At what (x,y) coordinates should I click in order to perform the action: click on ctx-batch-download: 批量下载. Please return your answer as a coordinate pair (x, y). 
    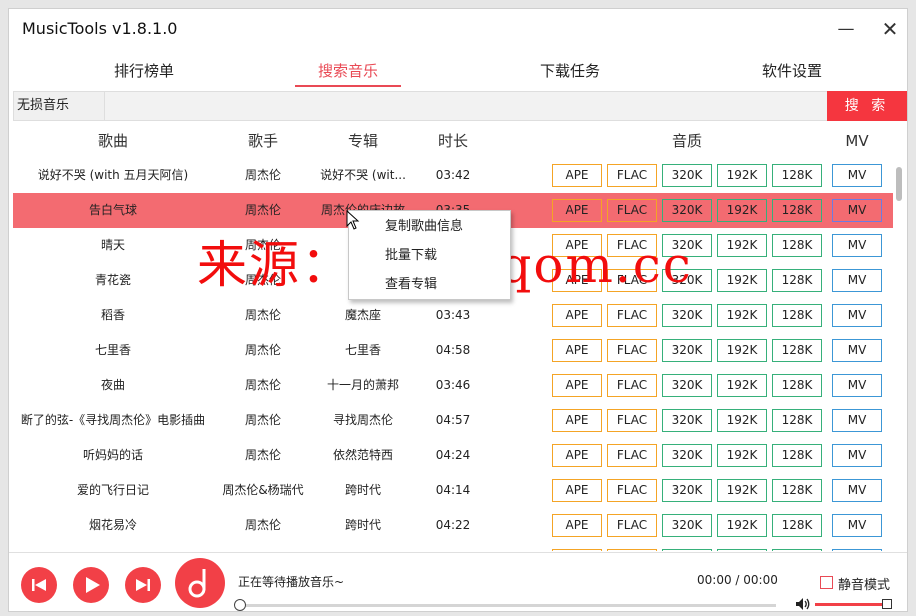
    Looking at the image, I should click on (429, 256).